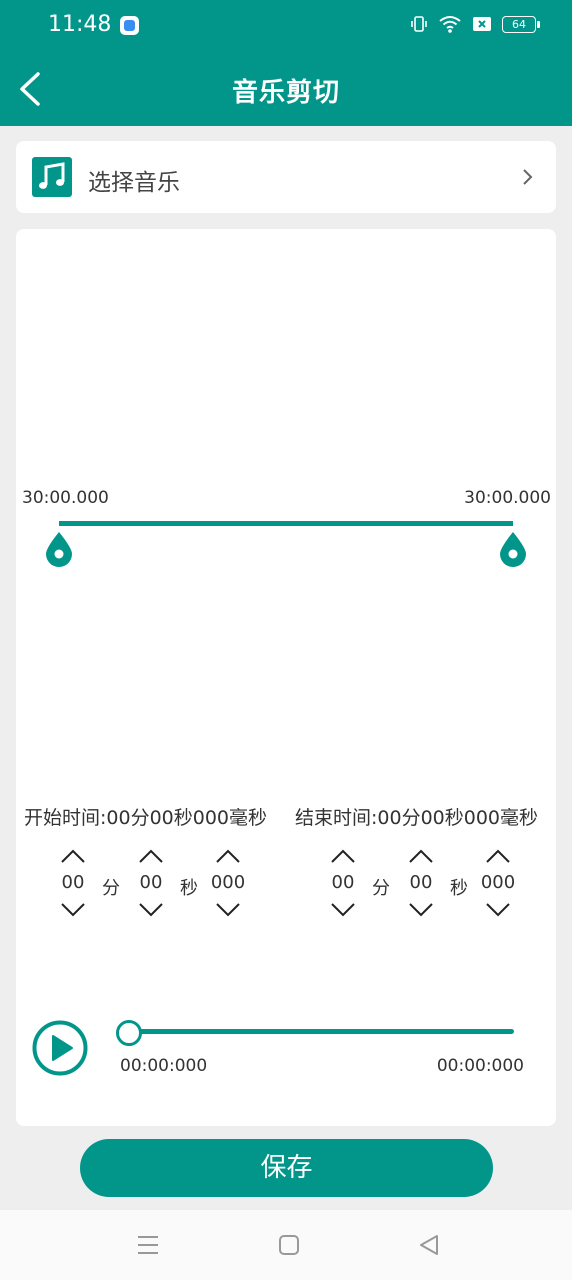 The image size is (572, 1280). Describe the element at coordinates (285, 93) in the screenshot. I see `page-title: 音乐剪切` at that location.